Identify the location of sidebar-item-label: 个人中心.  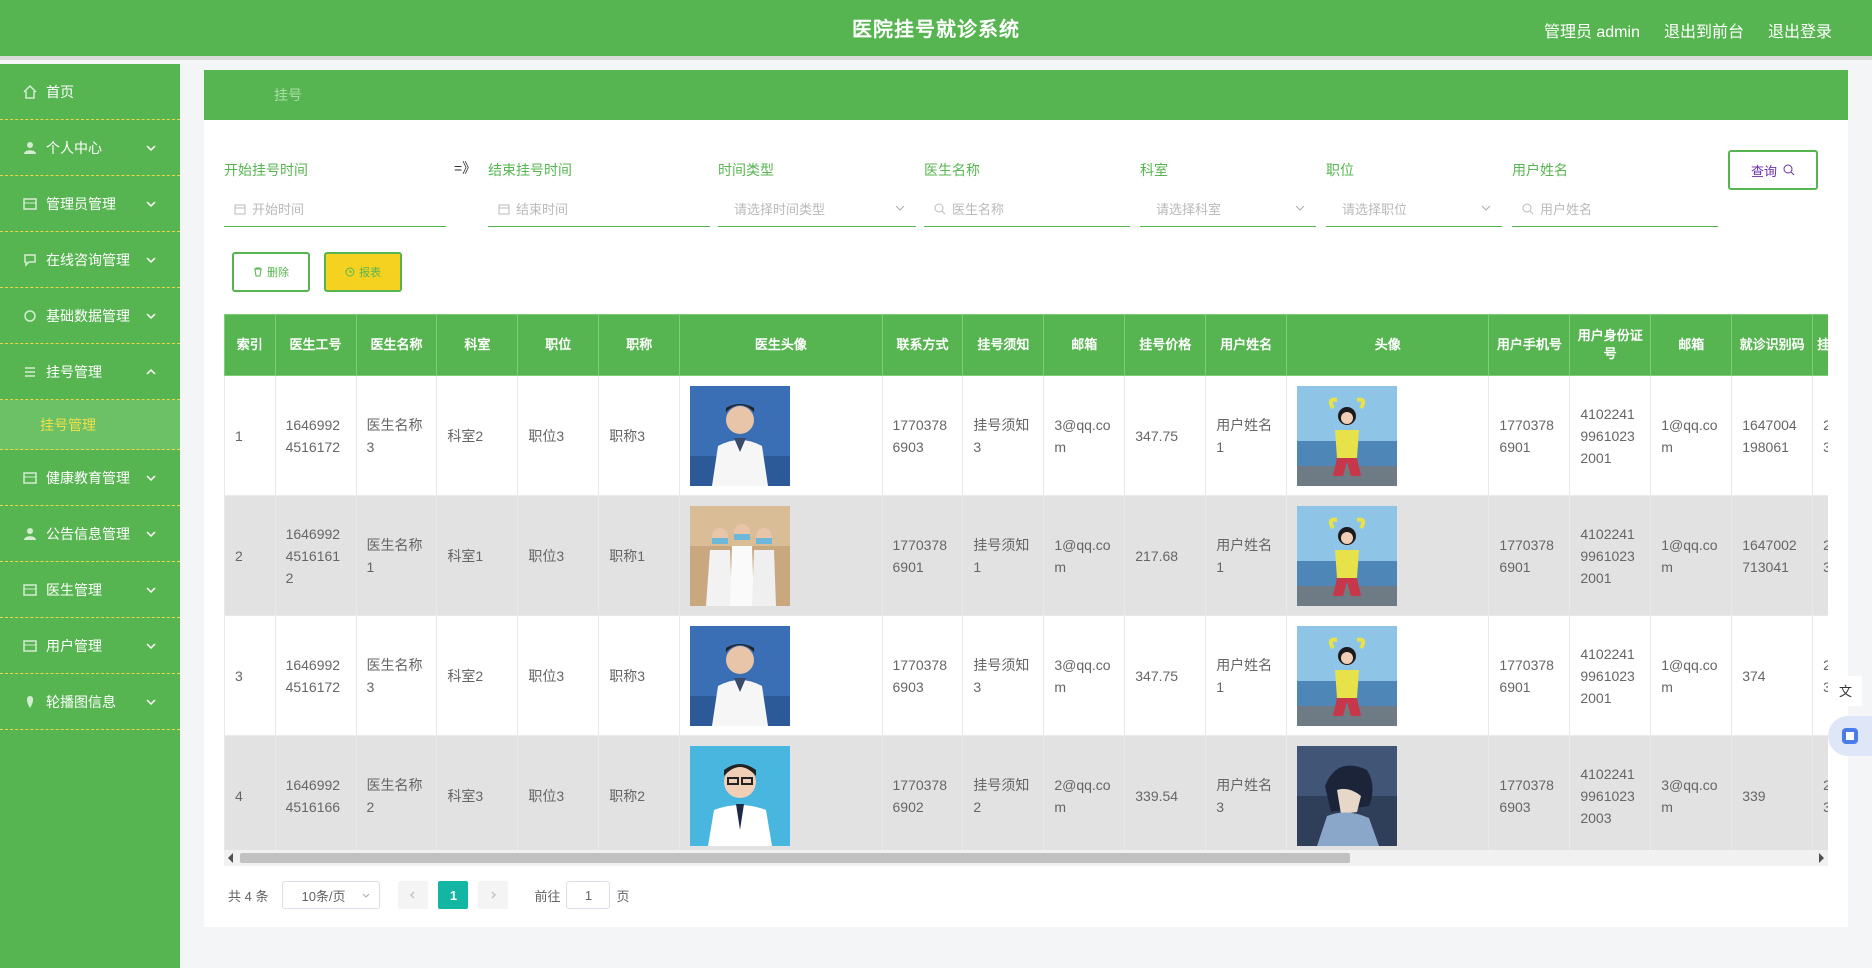
(74, 147).